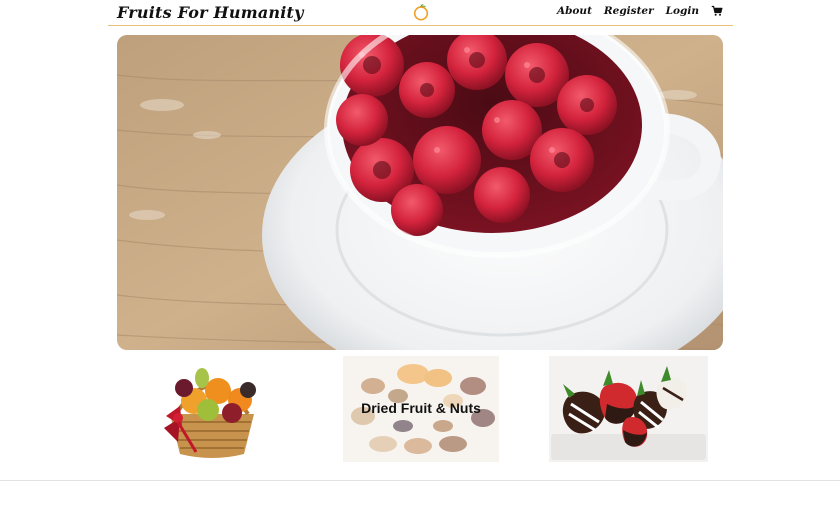 The height and width of the screenshot is (525, 840). I want to click on fruit-basket-image, so click(210, 413).